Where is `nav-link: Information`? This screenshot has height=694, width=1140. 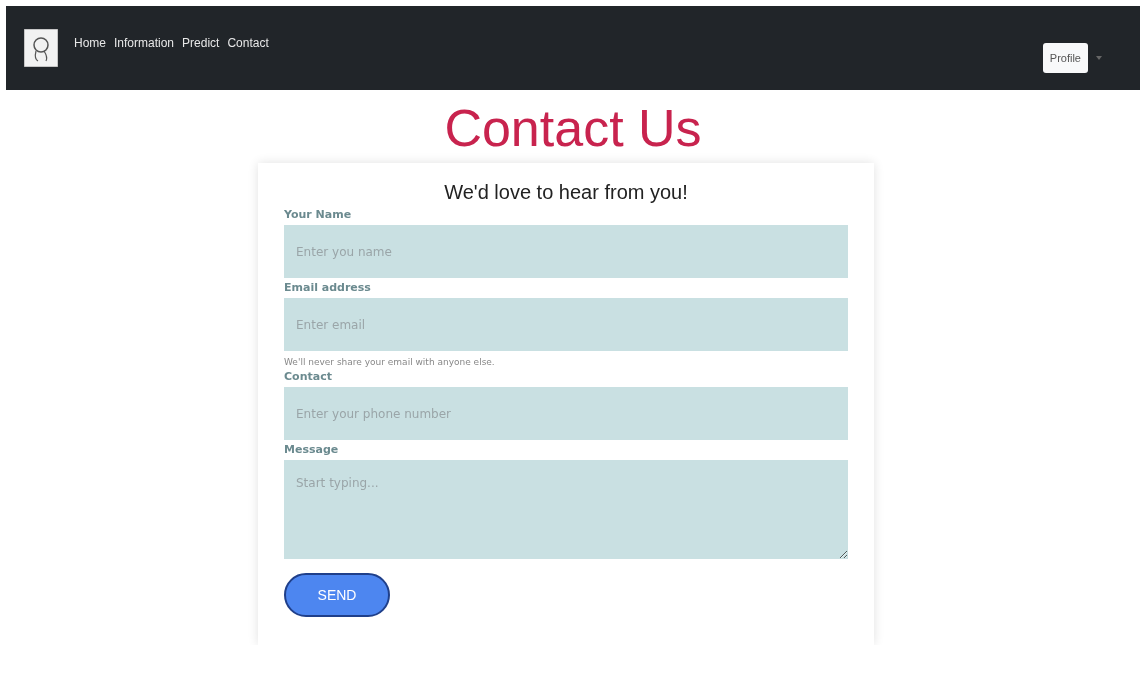
nav-link: Information is located at coordinates (144, 43).